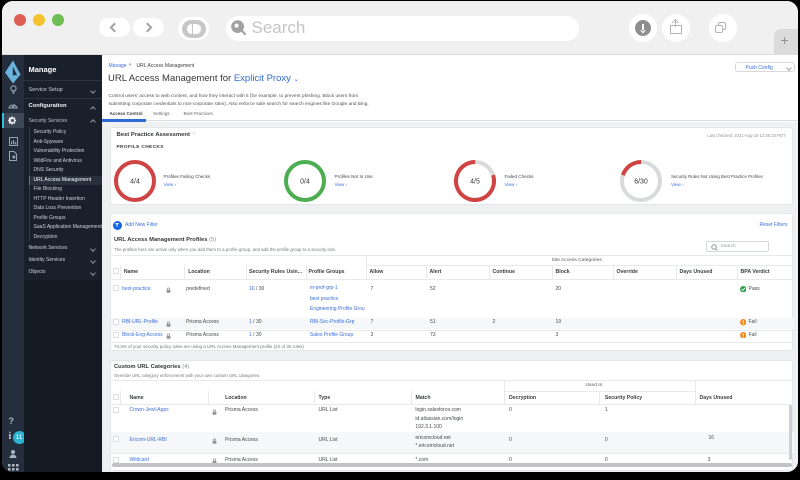 The width and height of the screenshot is (800, 480). What do you see at coordinates (475, 182) in the screenshot?
I see `svg-text: 4/5` at bounding box center [475, 182].